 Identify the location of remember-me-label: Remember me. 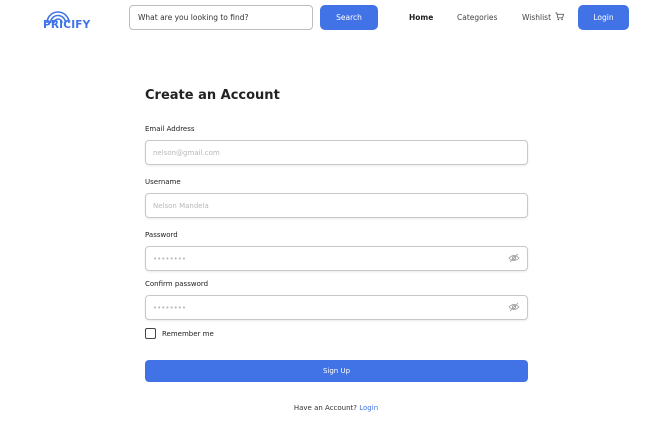
(188, 334).